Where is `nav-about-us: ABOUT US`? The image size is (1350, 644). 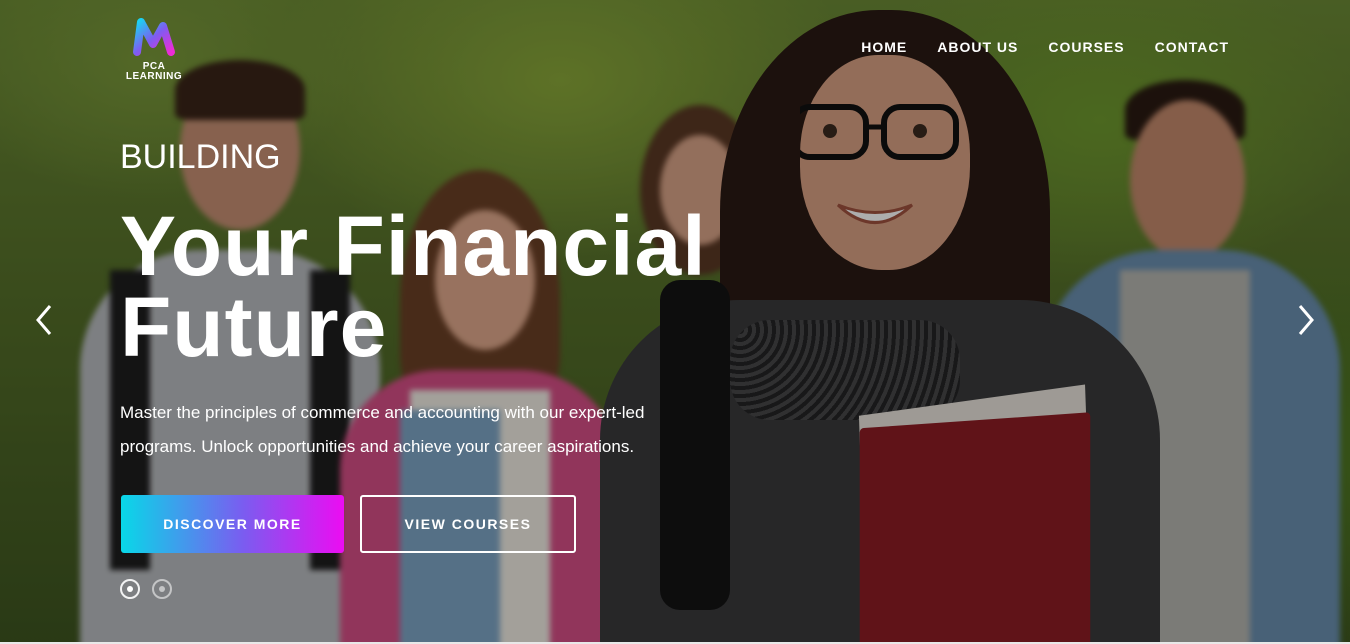
nav-about-us: ABOUT US is located at coordinates (977, 47).